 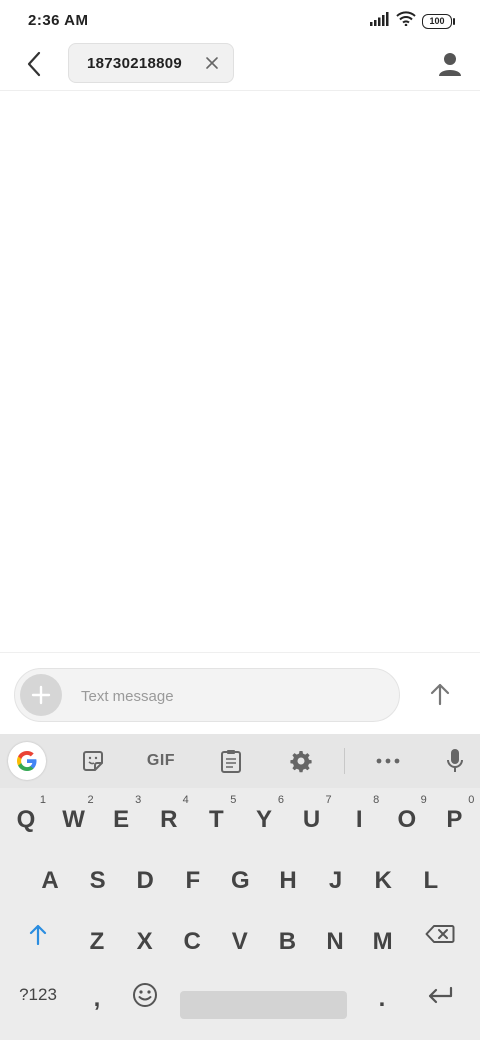 I want to click on key-label: K, so click(x=383, y=880).